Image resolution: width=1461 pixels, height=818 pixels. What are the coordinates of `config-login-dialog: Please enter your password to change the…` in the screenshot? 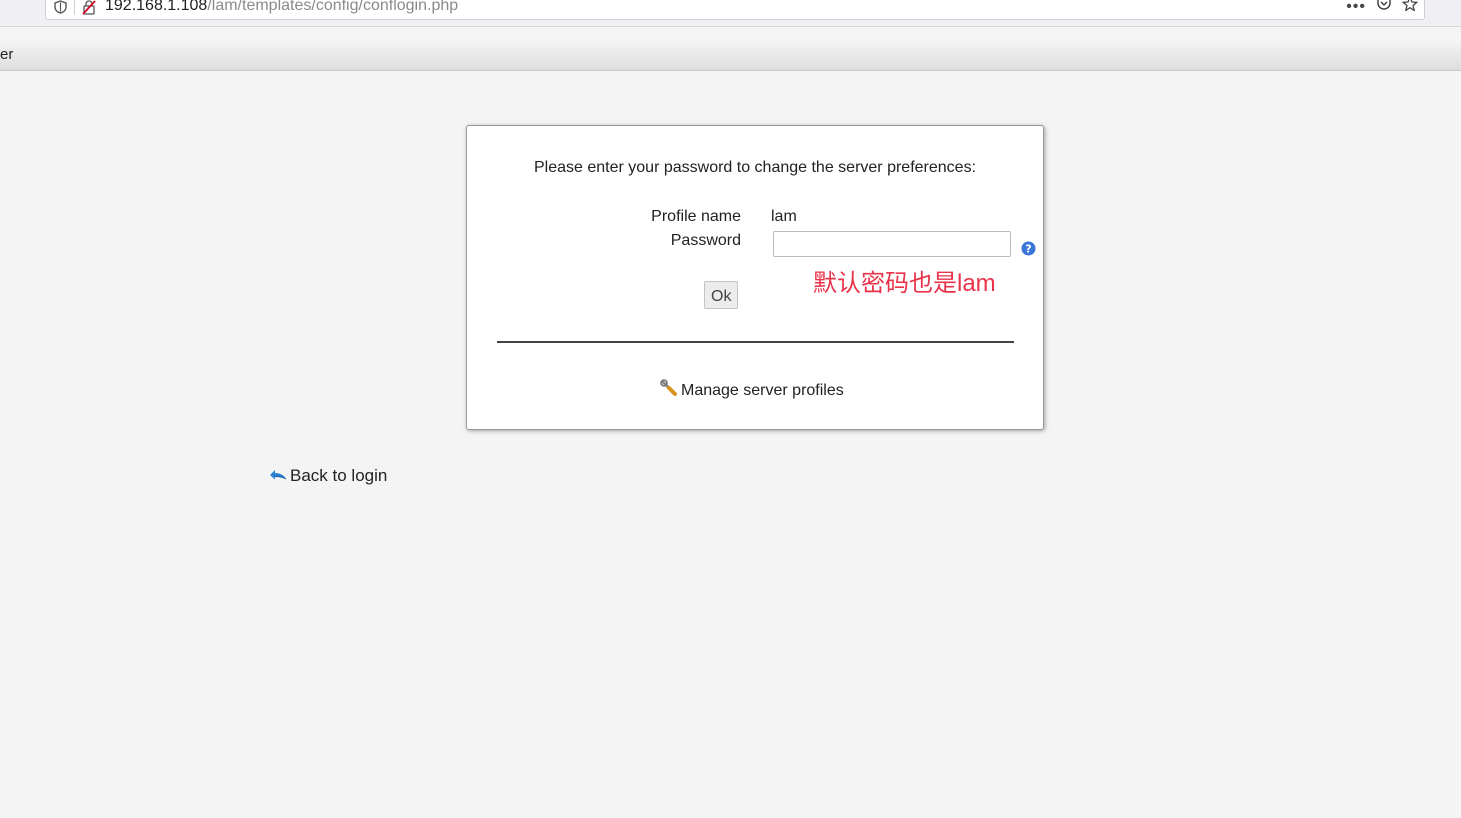 It's located at (755, 277).